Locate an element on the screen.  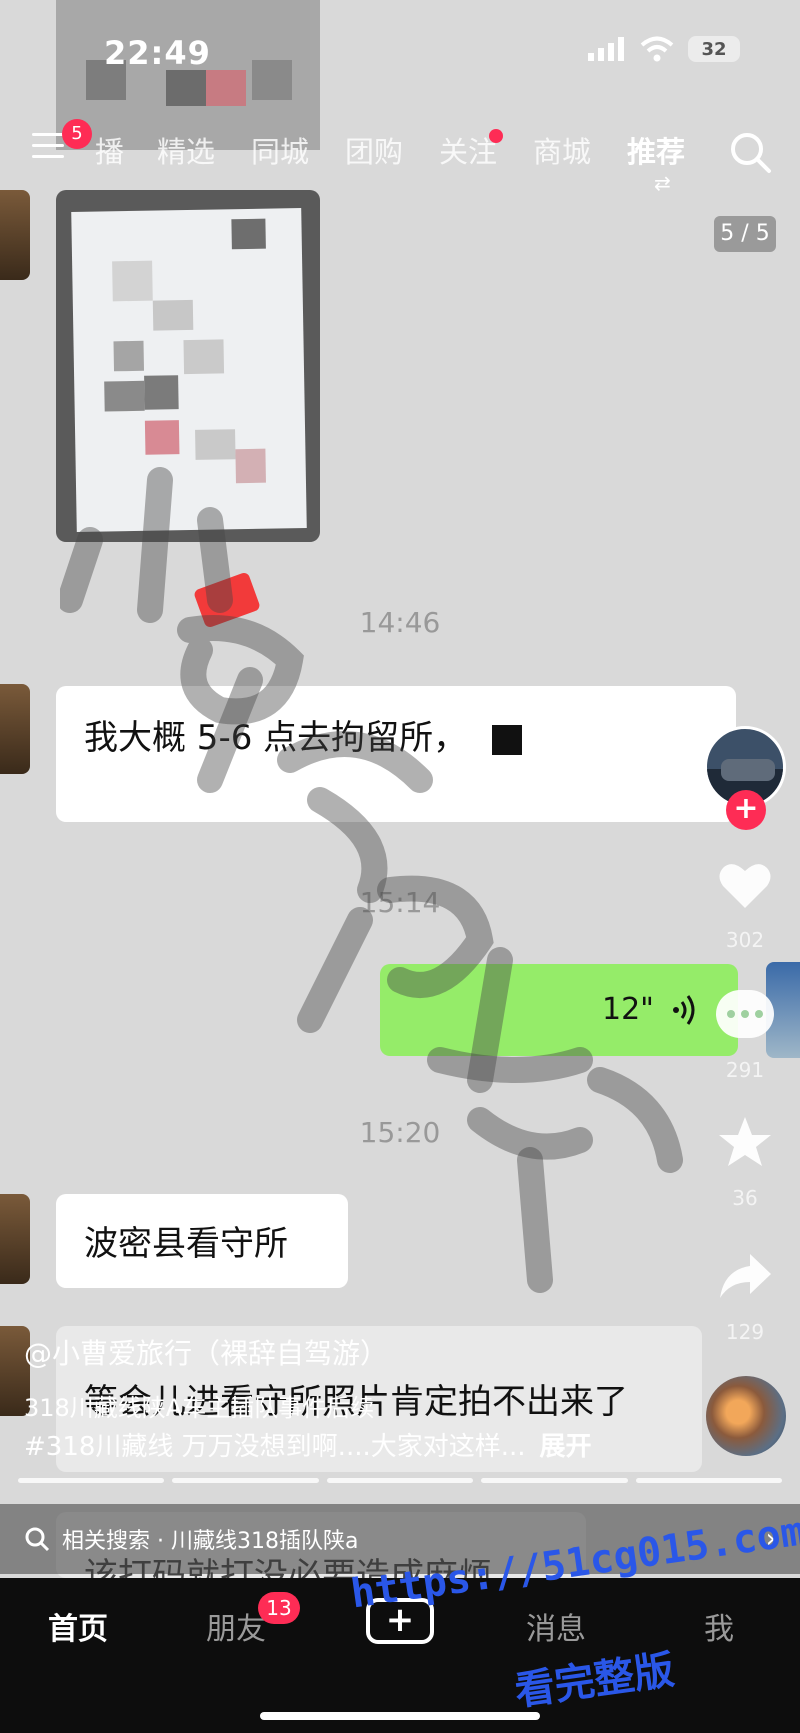
share-icon is located at coordinates (745, 1277).